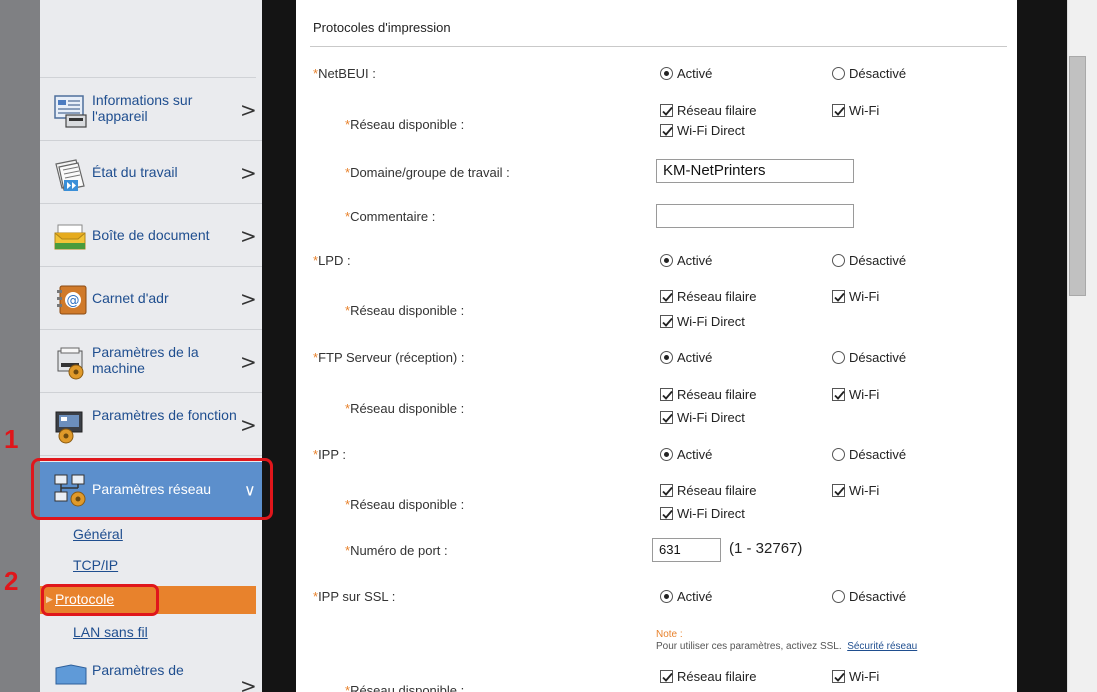 Image resolution: width=1097 pixels, height=692 pixels. Describe the element at coordinates (404, 124) in the screenshot. I see `netbeui-network-label: *Réseau disponible :` at that location.